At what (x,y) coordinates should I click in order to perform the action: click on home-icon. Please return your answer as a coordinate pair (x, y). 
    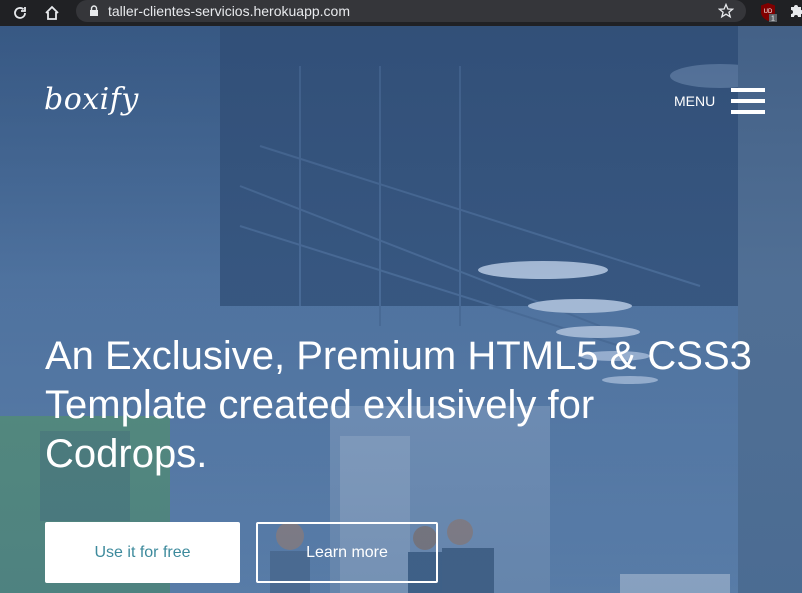
    Looking at the image, I should click on (52, 12).